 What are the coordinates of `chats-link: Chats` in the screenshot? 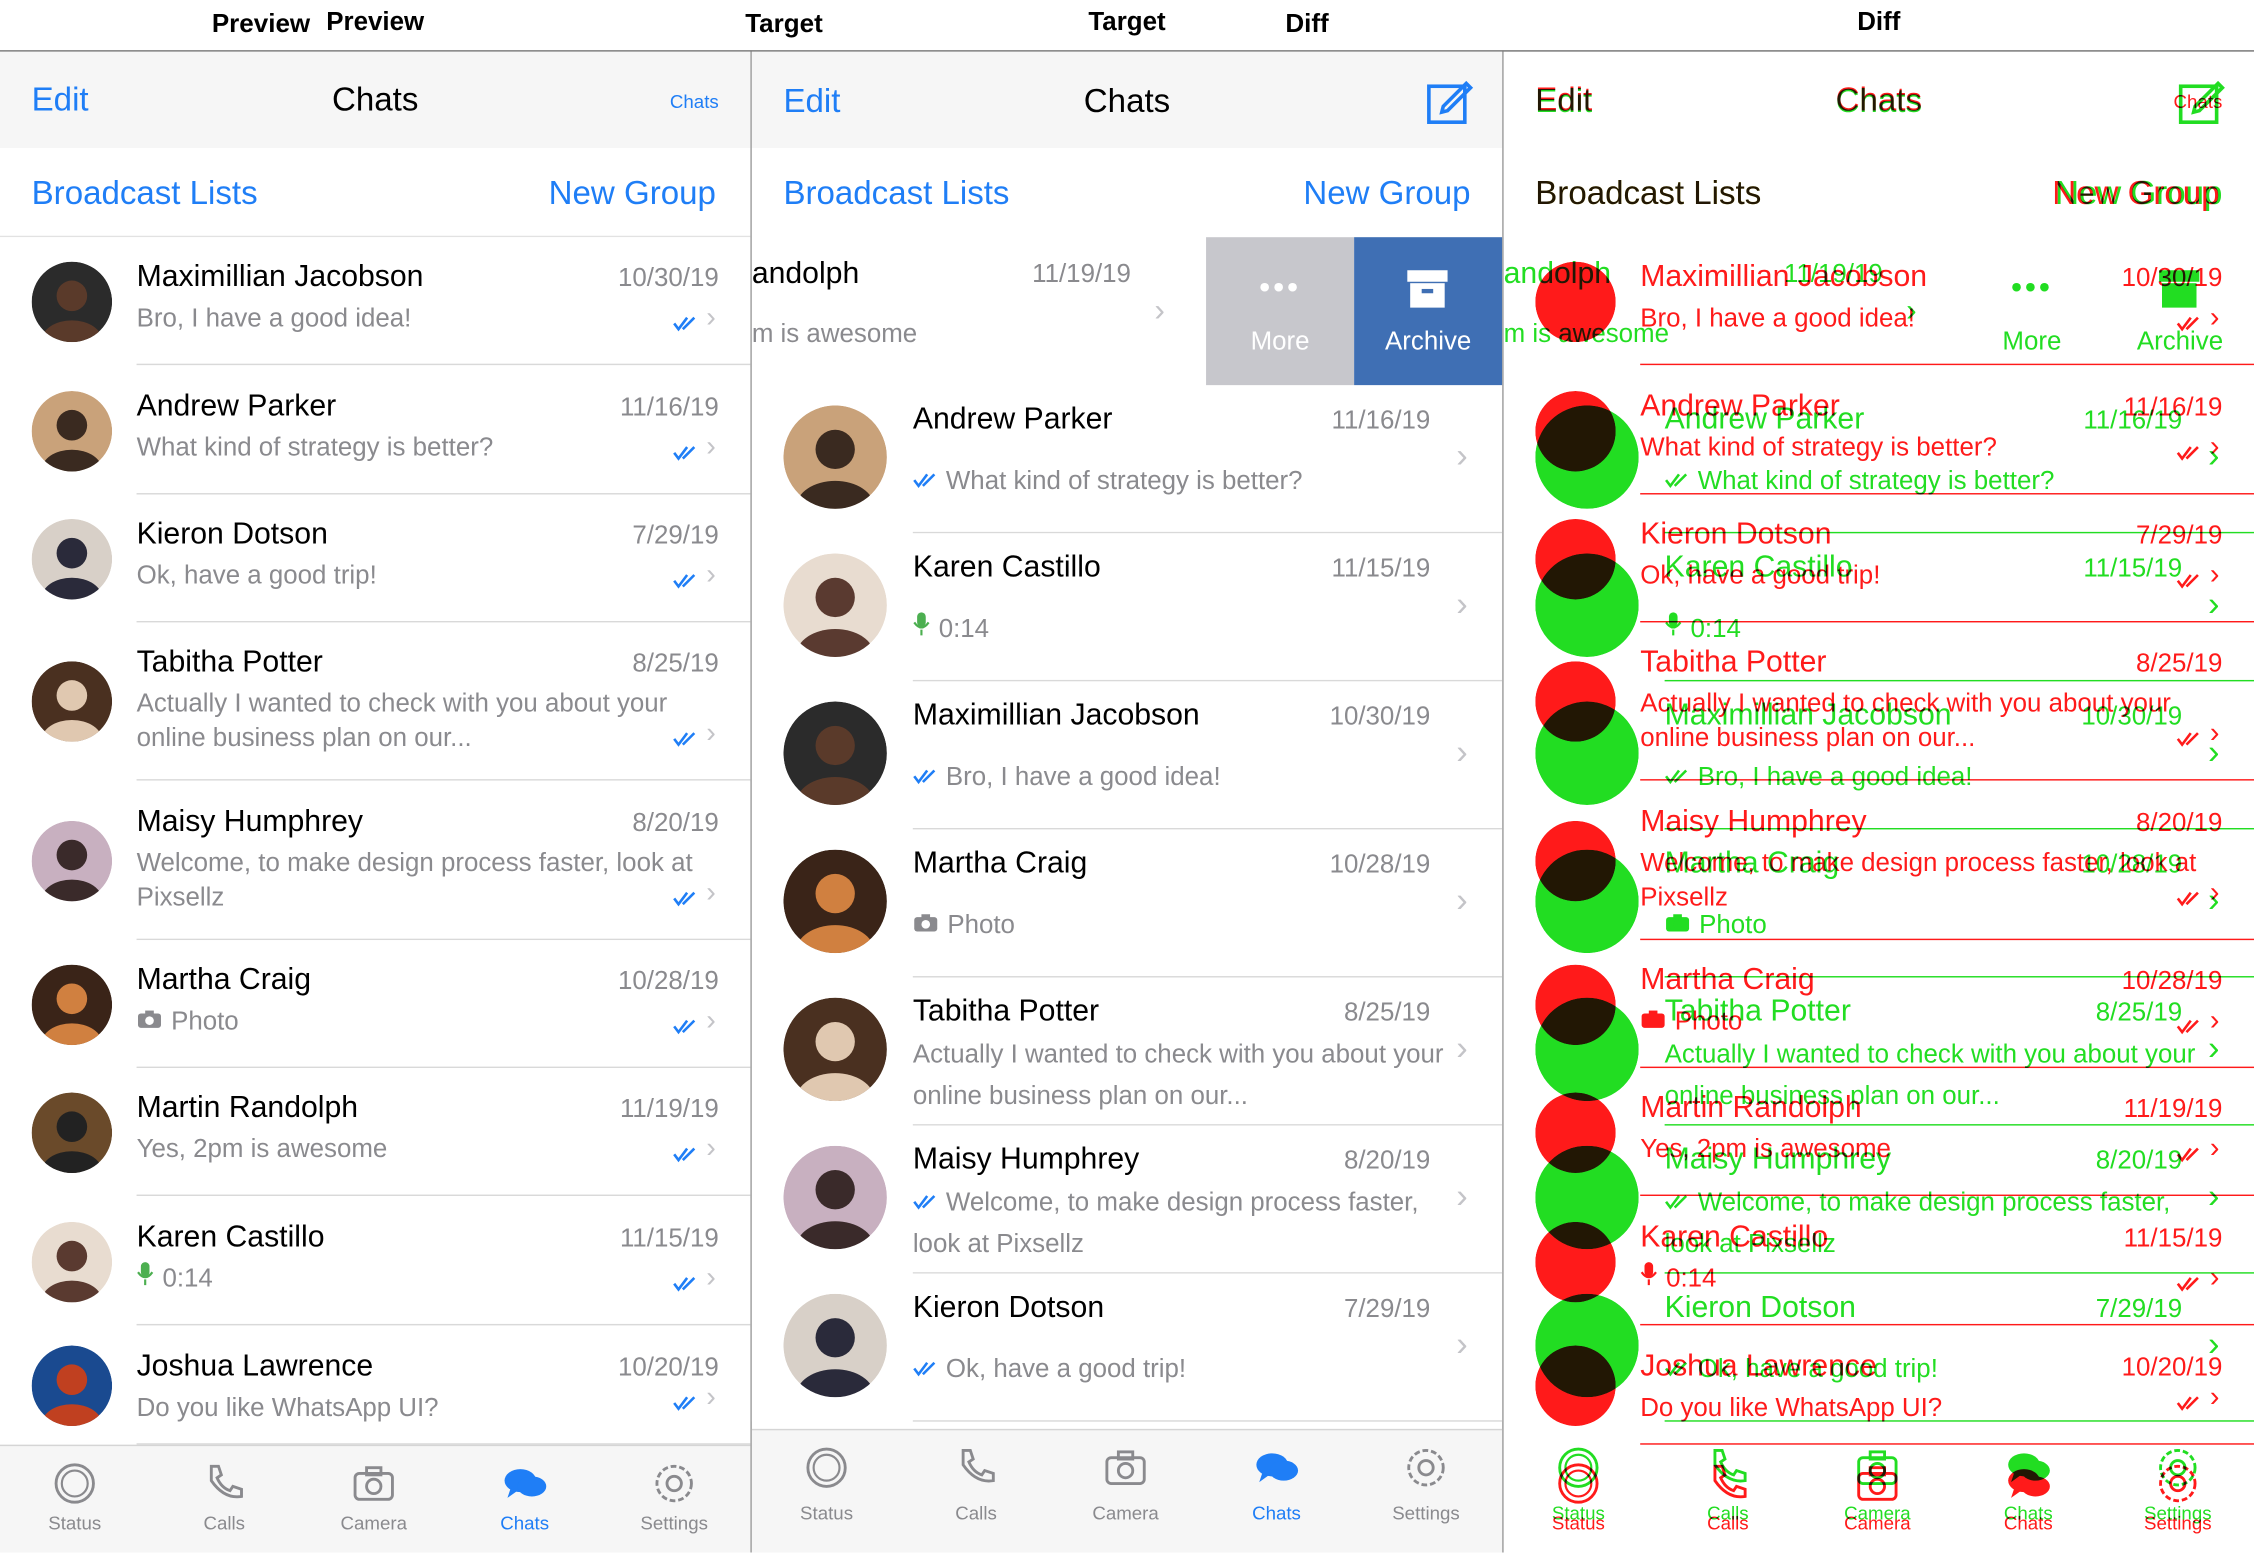 It's located at (694, 102).